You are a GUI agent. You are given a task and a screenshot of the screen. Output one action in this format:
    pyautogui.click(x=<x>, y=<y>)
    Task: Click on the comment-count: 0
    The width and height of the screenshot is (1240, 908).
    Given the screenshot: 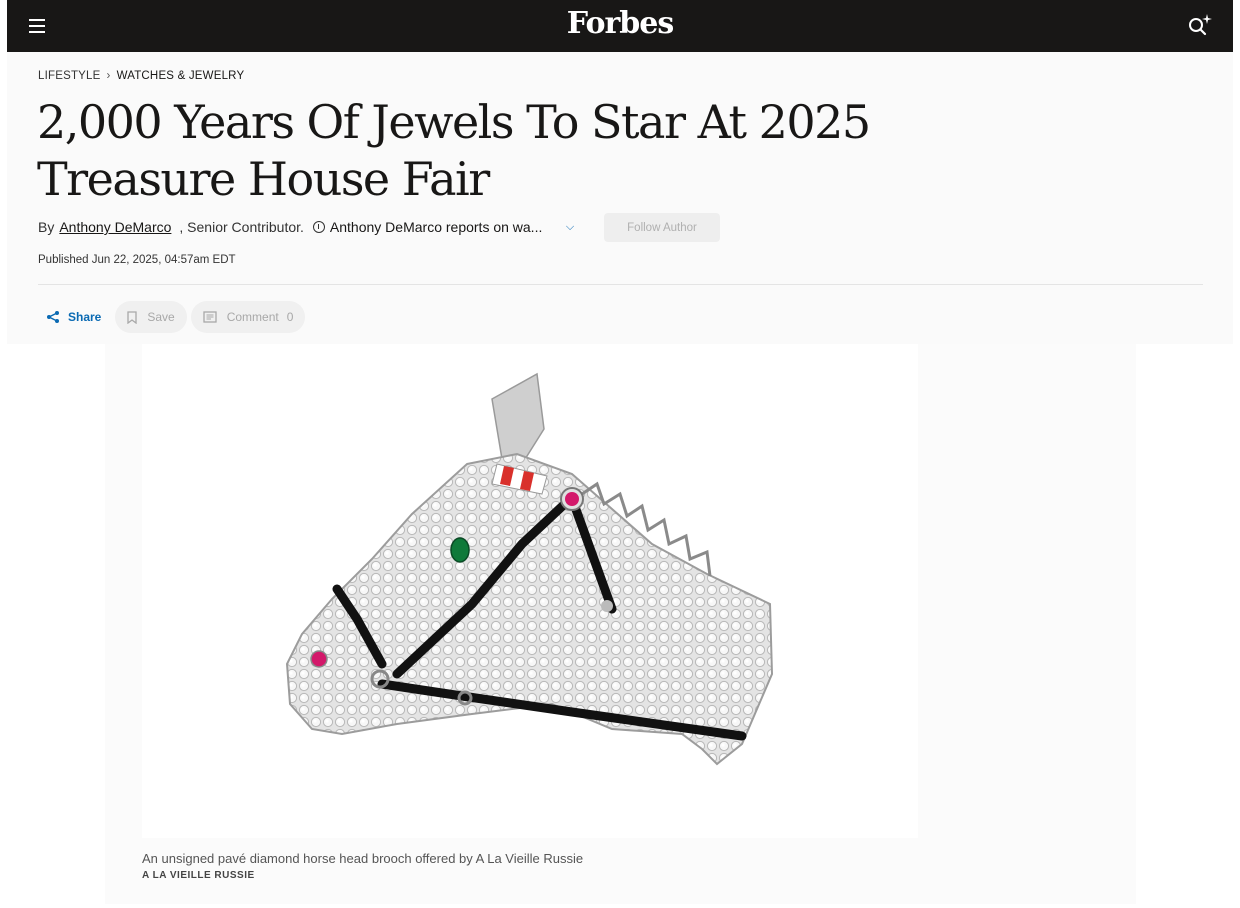 What is the action you would take?
    pyautogui.click(x=290, y=317)
    